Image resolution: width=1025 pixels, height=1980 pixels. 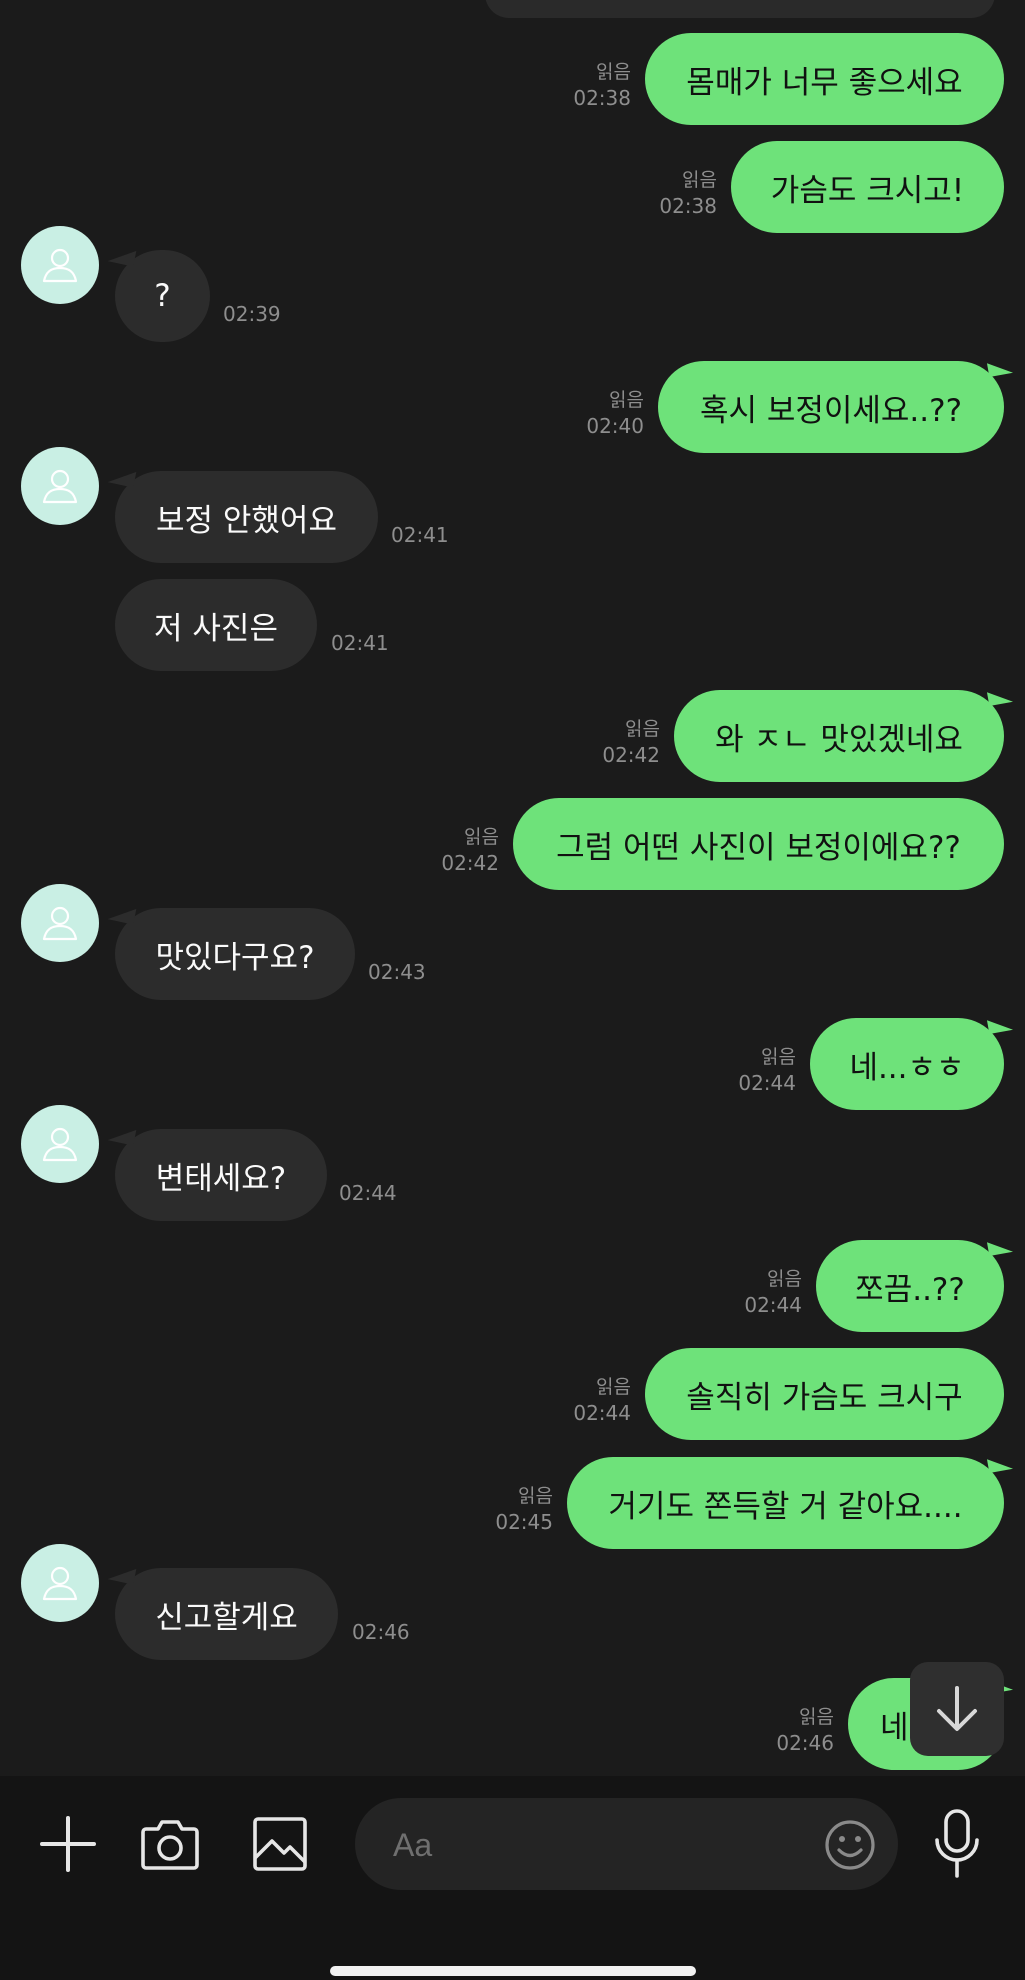 I want to click on message-composer, so click(x=512, y=1878).